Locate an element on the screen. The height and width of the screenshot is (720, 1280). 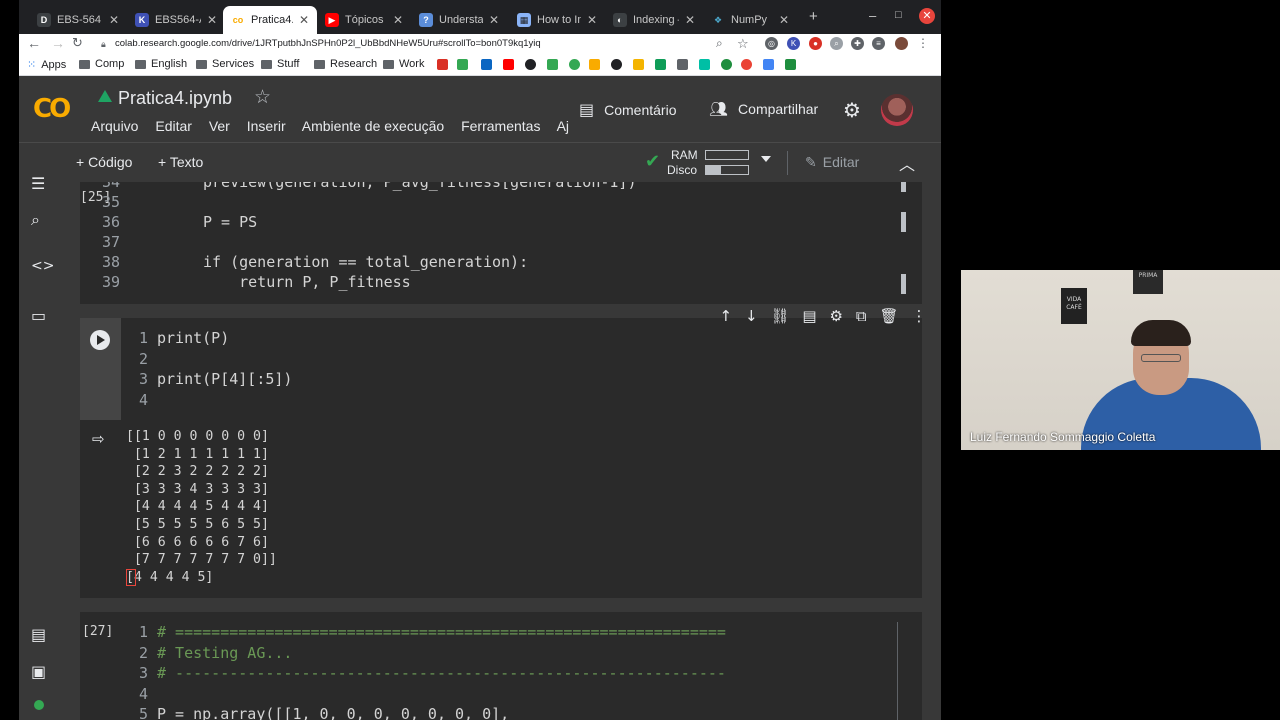
zoom-icon: ⌕ is located at coordinates (719, 43).